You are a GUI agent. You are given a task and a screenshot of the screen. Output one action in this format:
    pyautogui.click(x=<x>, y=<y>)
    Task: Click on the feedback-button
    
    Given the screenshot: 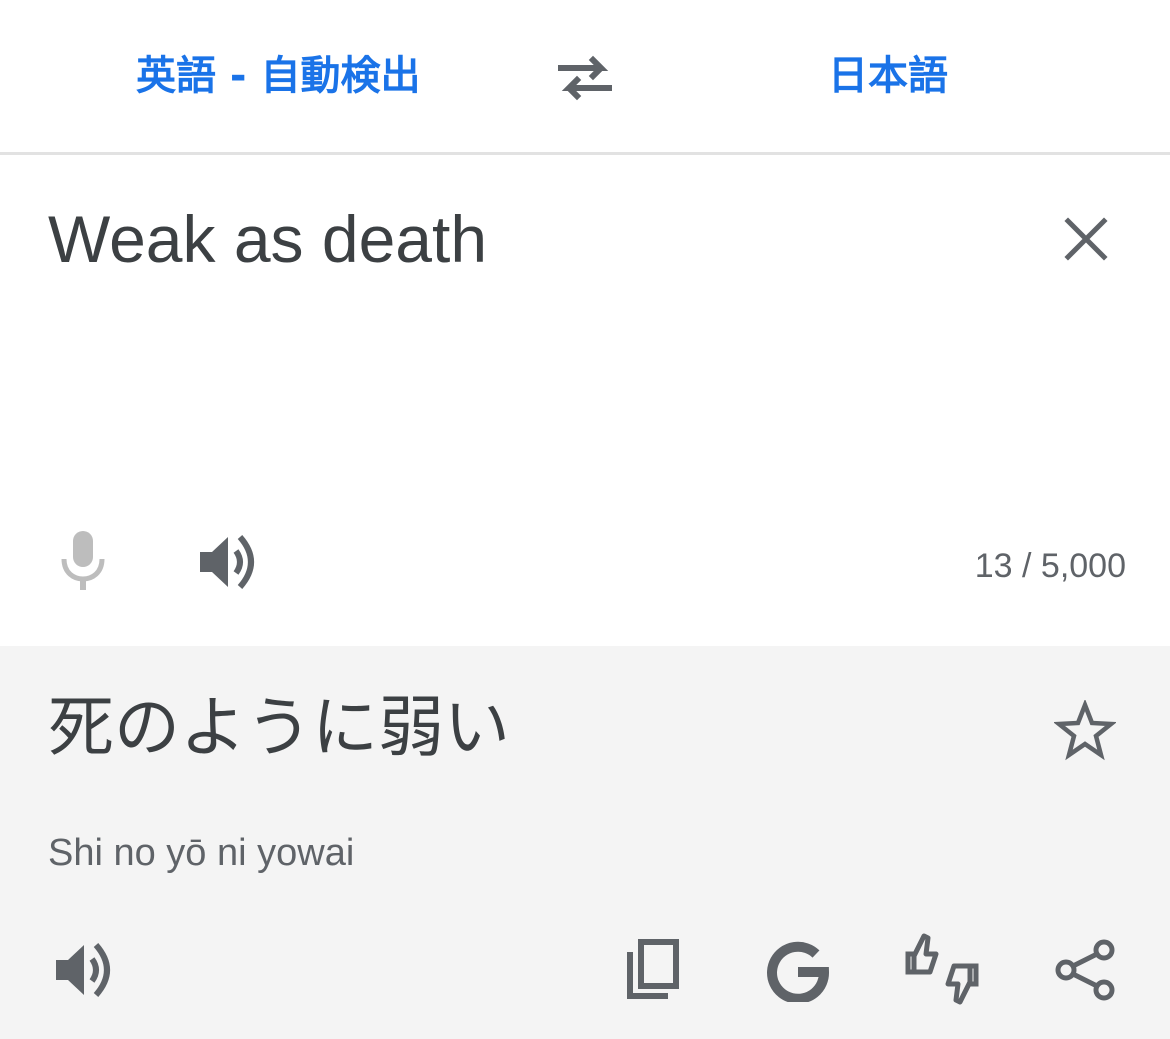 What is the action you would take?
    pyautogui.click(x=942, y=969)
    